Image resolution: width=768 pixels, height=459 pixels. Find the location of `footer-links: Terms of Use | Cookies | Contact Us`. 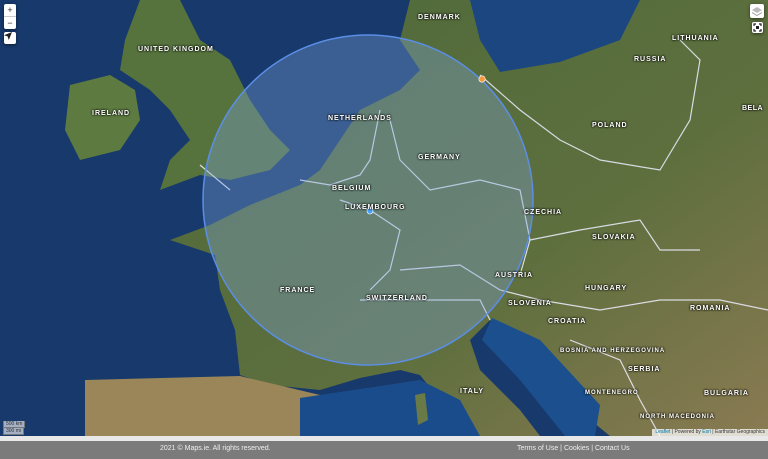

footer-links: Terms of Use | Cookies | Contact Us is located at coordinates (573, 449).